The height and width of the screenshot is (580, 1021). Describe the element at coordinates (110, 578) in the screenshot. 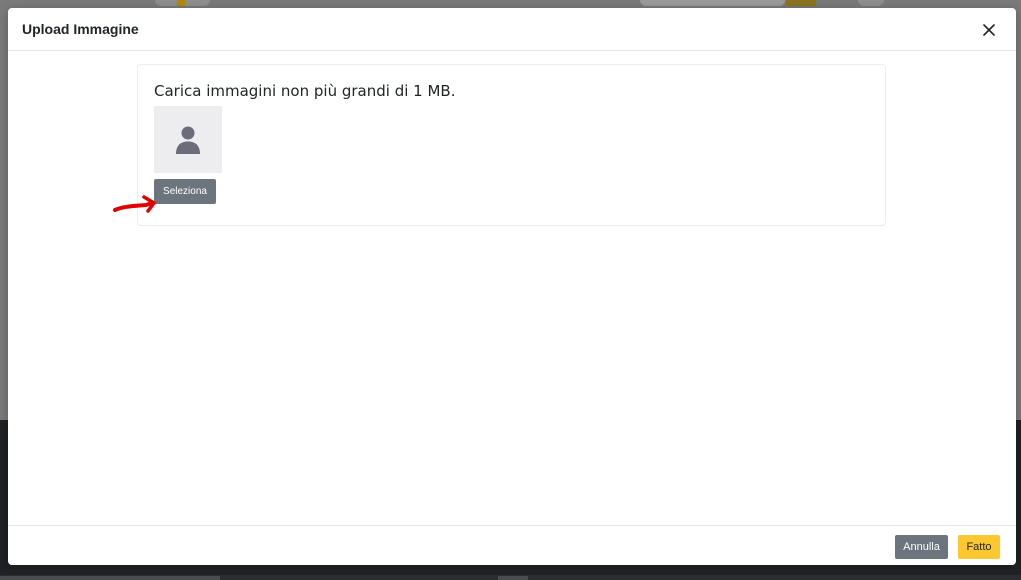

I see `background-bar-peek` at that location.